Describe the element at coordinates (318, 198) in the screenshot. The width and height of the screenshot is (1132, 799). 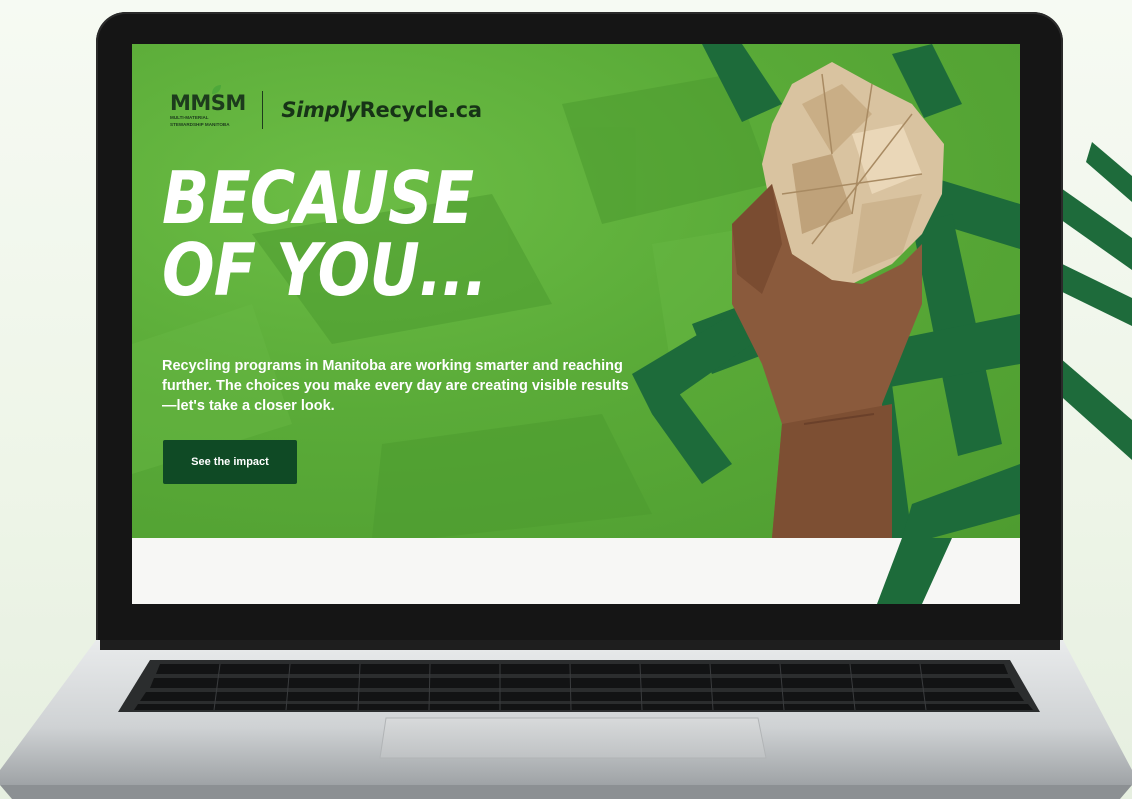
I see `hero-headline-line1: BECAUSE` at that location.